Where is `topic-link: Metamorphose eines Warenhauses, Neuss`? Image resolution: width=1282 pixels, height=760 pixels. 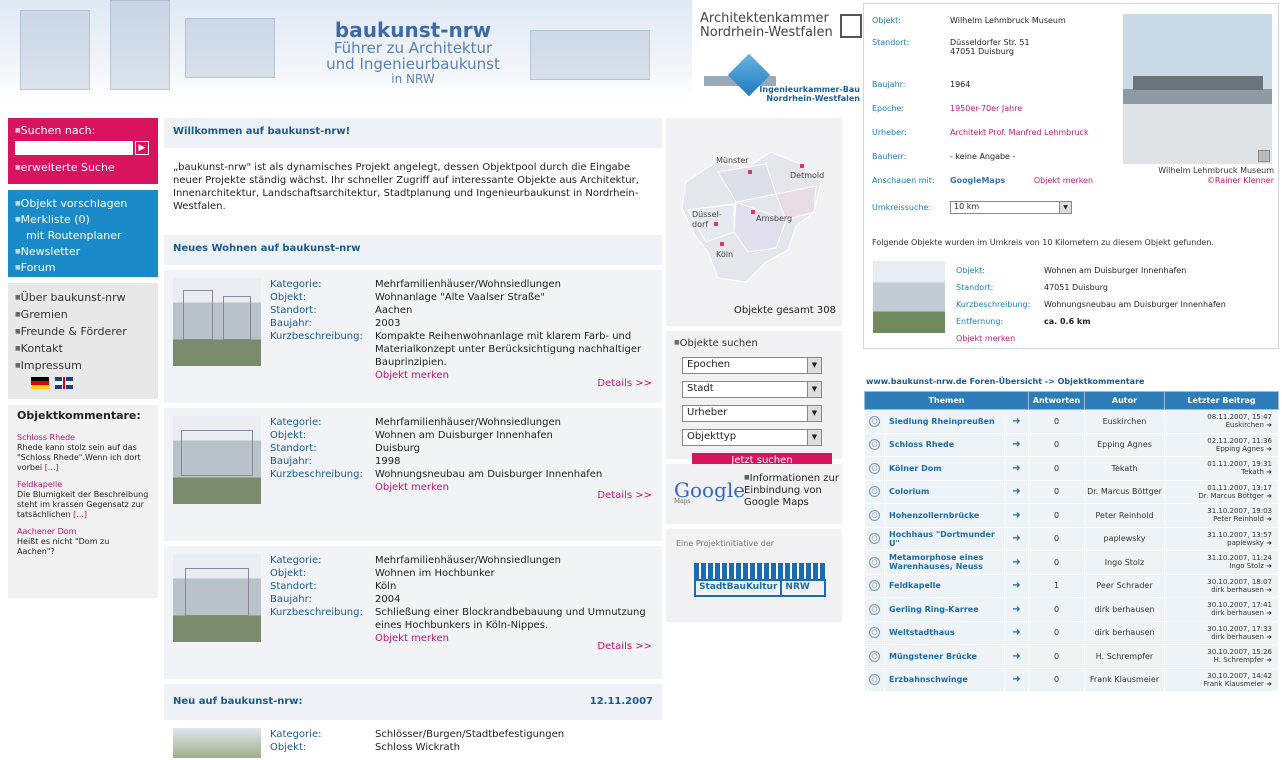
topic-link: Metamorphose eines Warenhauses, Neuss is located at coordinates (944, 562).